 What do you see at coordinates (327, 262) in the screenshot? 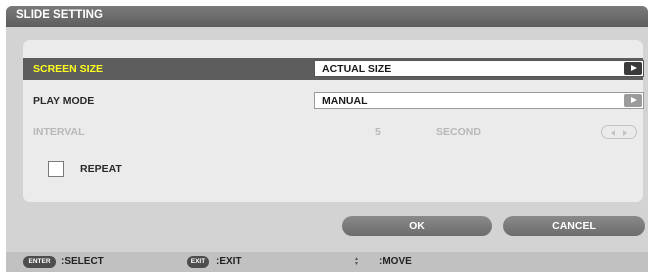
I see `key-hint-bar: ENTER :SELECT EXIT :EXIT ▲ ▼ :MOVE` at bounding box center [327, 262].